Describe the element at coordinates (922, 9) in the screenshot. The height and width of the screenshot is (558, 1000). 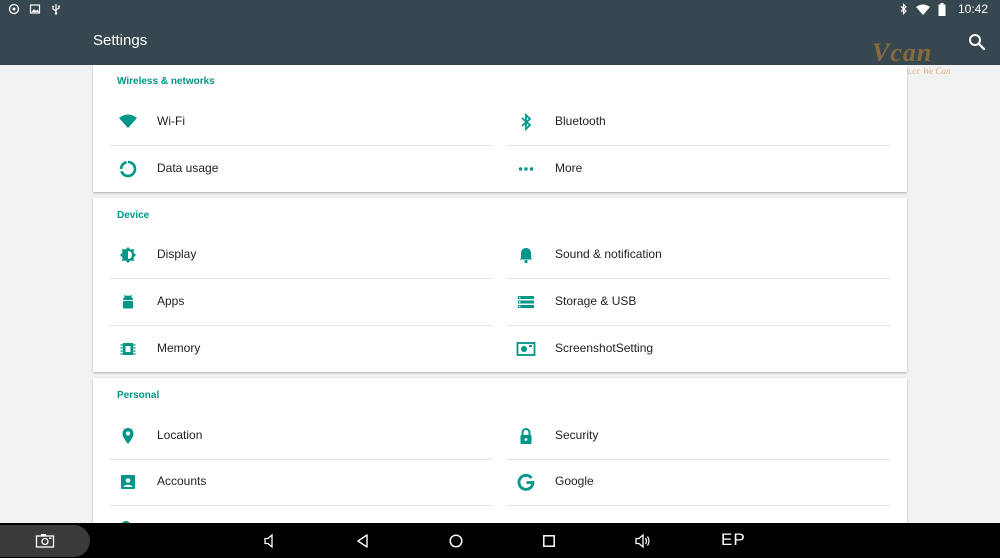
I see `wifi-status-icon` at that location.